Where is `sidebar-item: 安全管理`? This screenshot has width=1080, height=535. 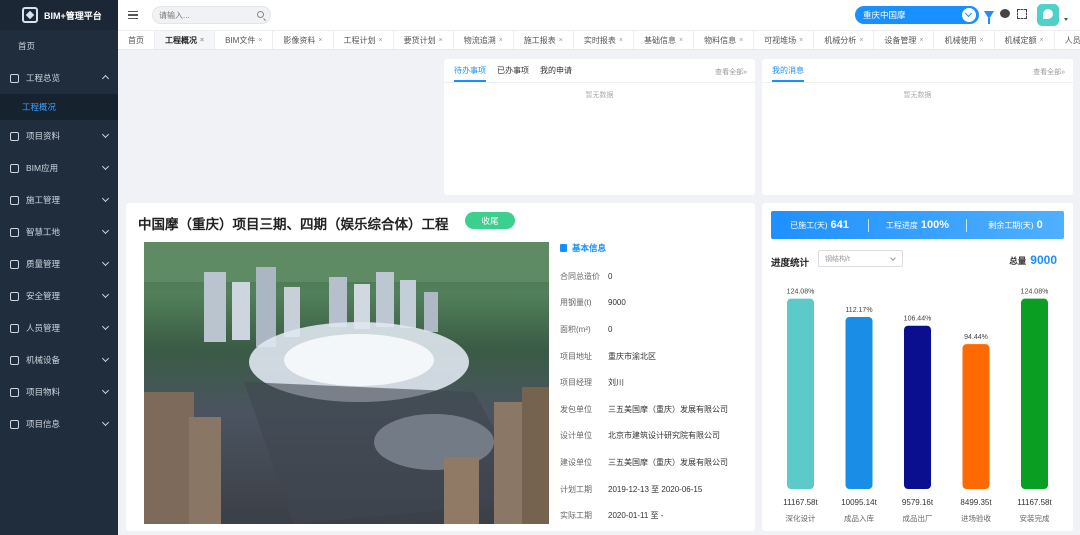 sidebar-item: 安全管理 is located at coordinates (59, 296).